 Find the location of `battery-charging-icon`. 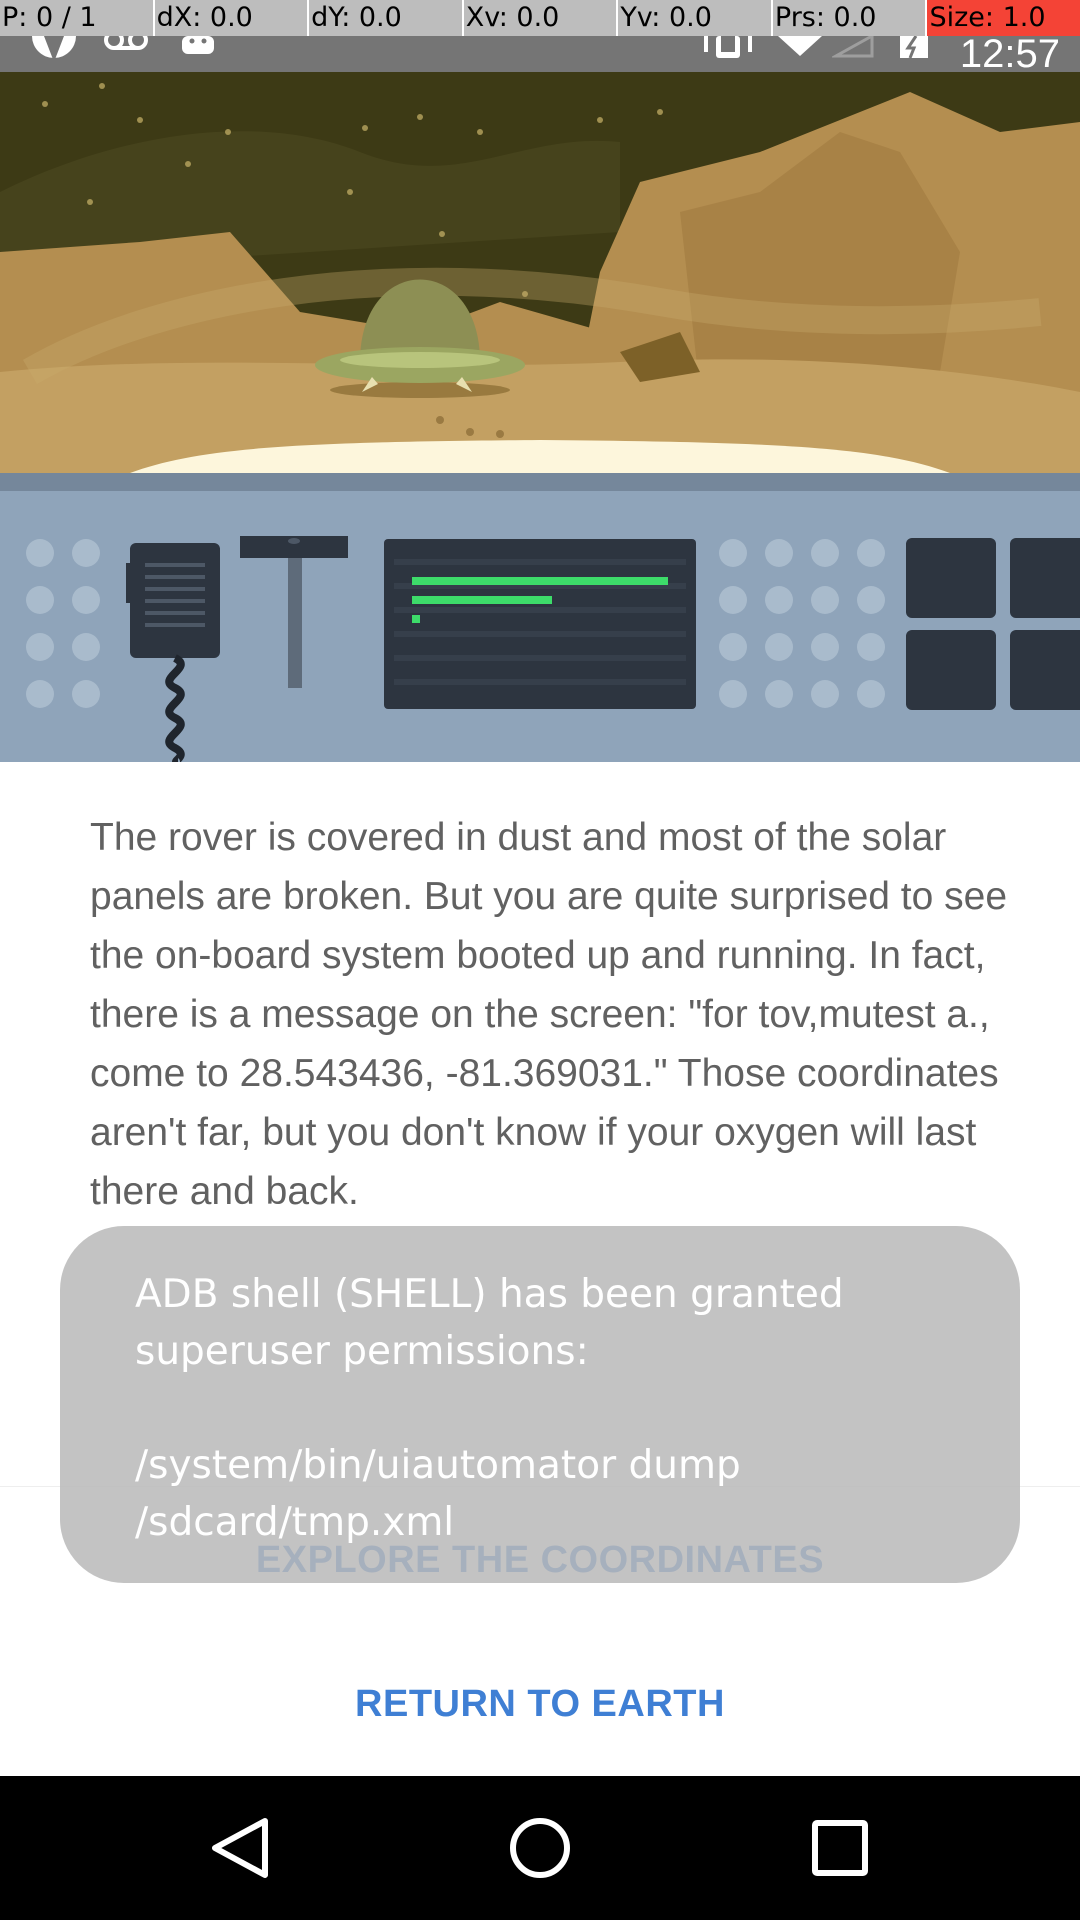

battery-charging-icon is located at coordinates (914, 47).